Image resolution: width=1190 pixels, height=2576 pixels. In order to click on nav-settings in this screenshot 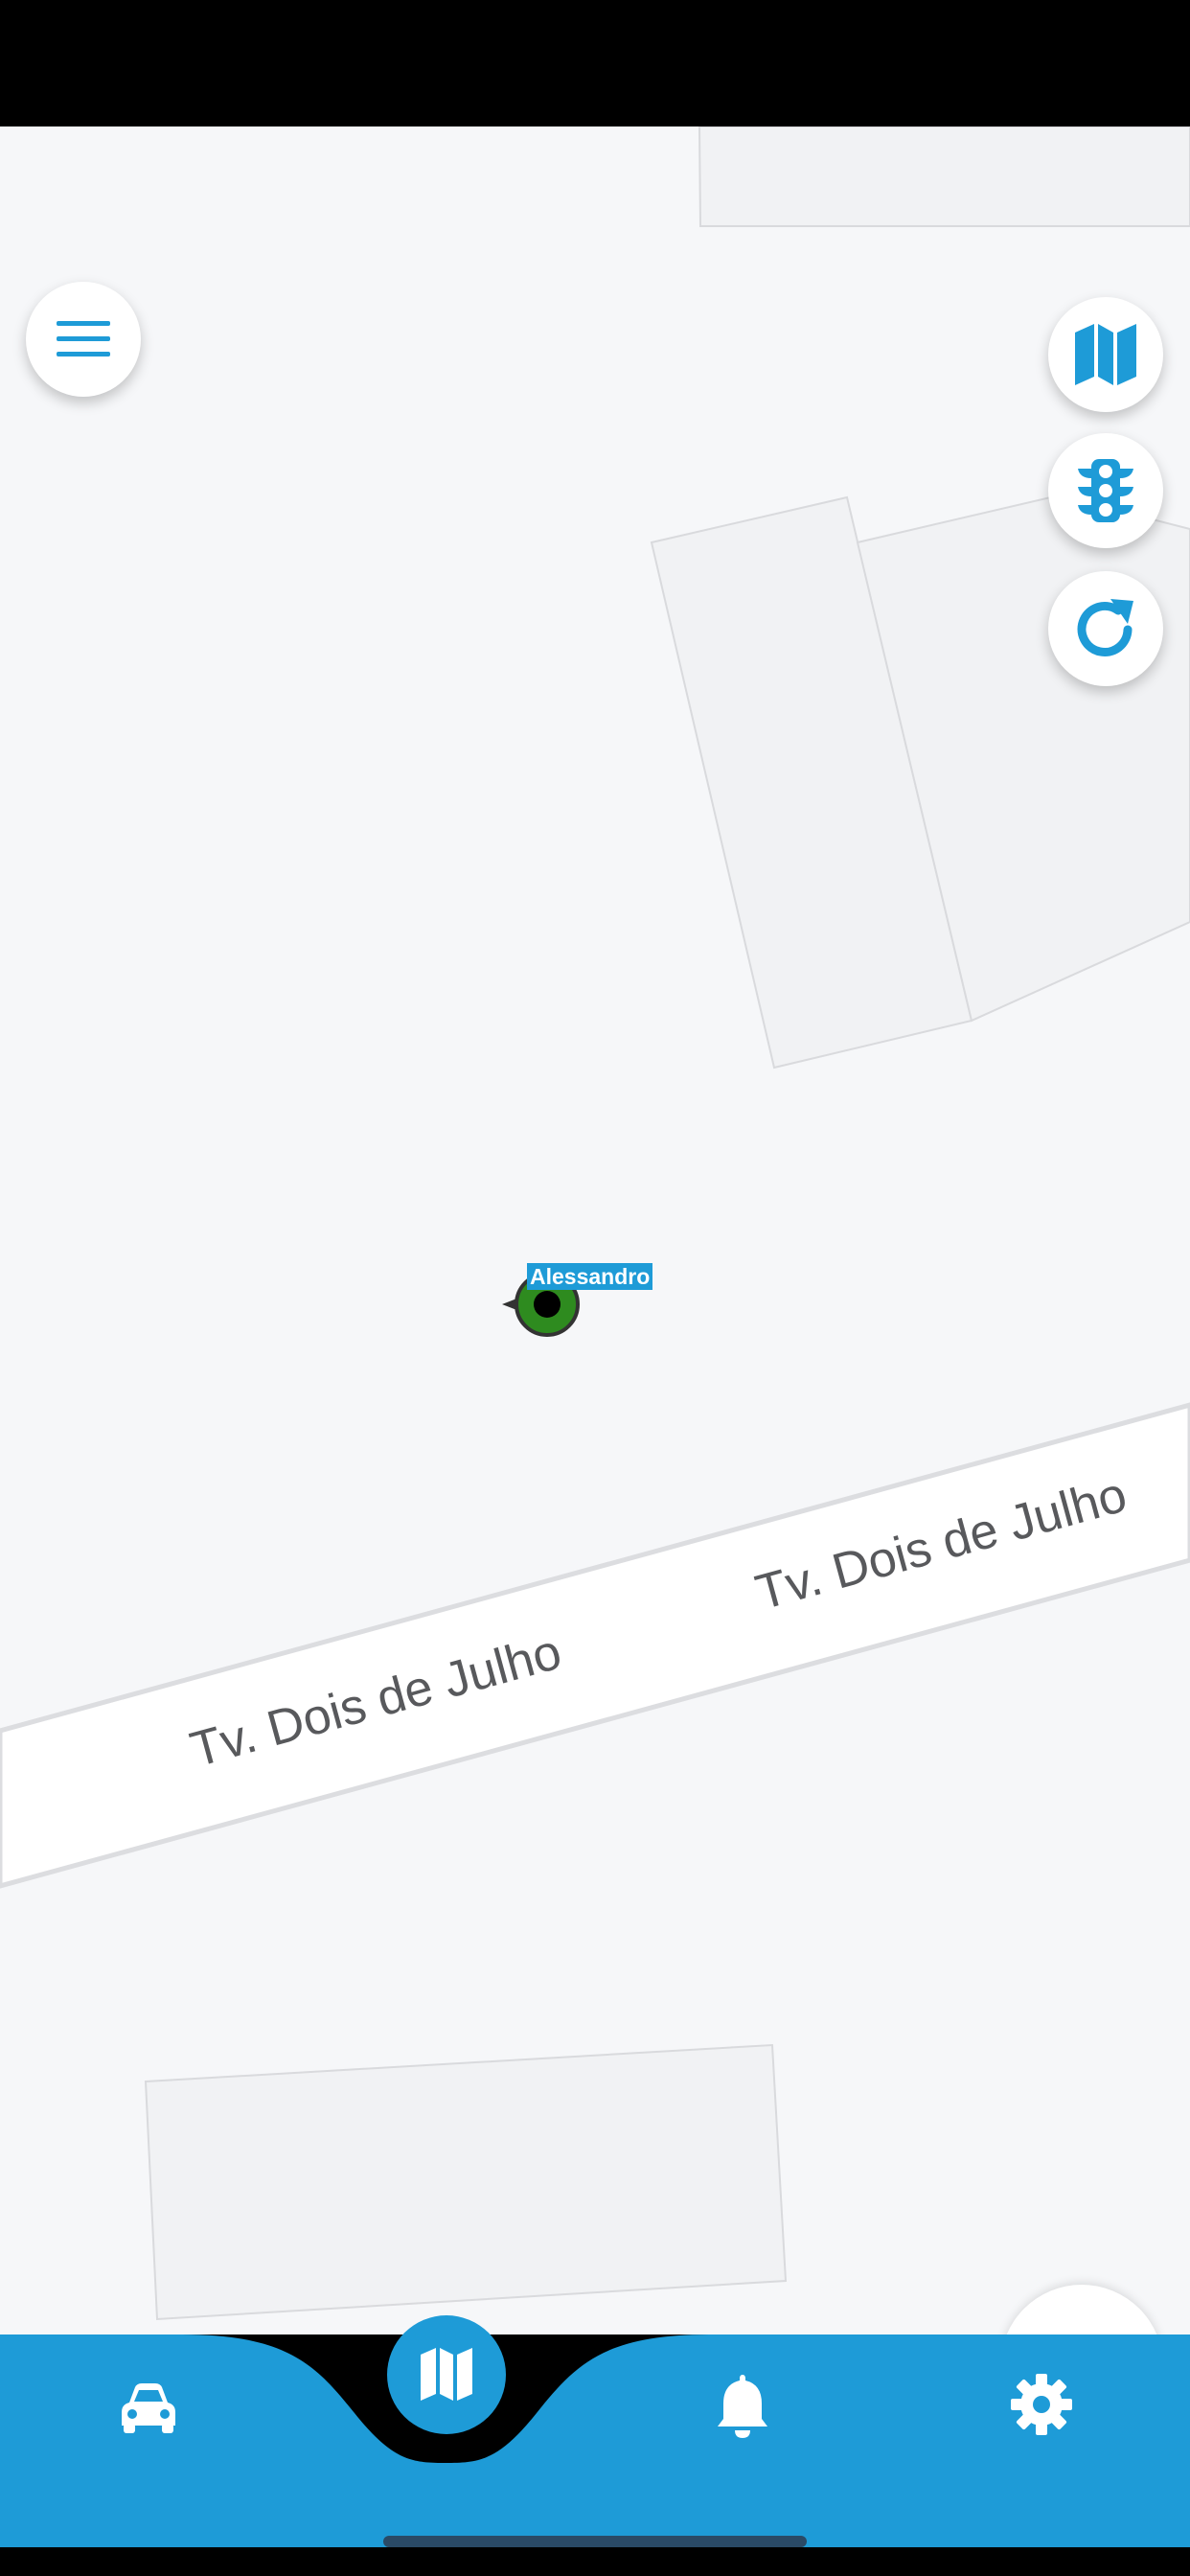, I will do `click(1041, 2404)`.